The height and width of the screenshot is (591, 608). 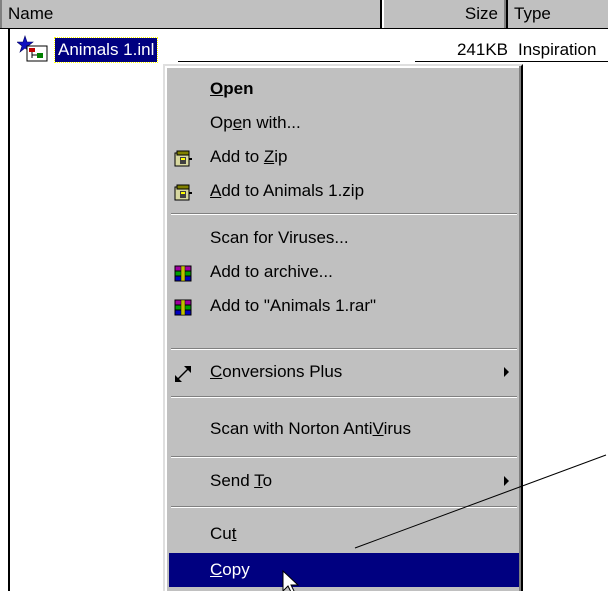 What do you see at coordinates (31, 13) in the screenshot?
I see `column-header-name-label: Name` at bounding box center [31, 13].